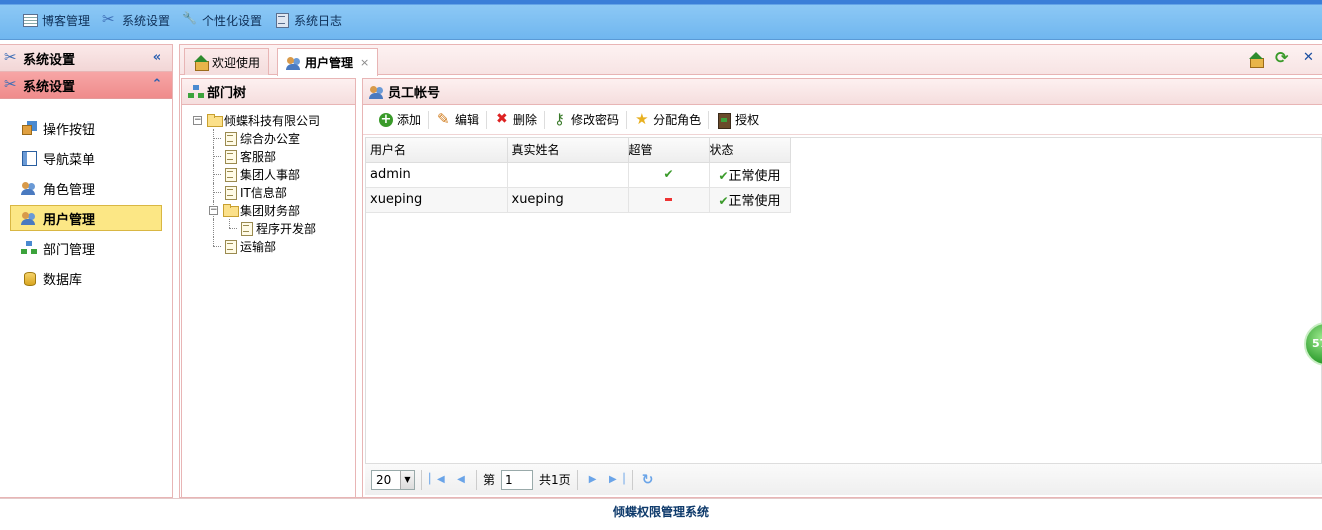 The image size is (1322, 530). Describe the element at coordinates (146, 20) in the screenshot. I see `top-menu-label: 系统设置` at that location.